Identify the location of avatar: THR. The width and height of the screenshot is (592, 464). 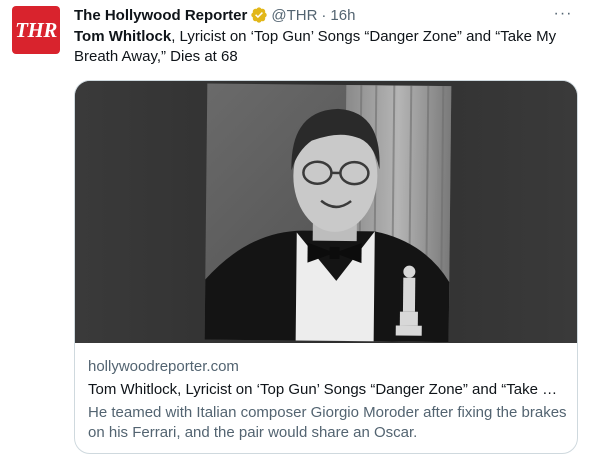
(36, 30).